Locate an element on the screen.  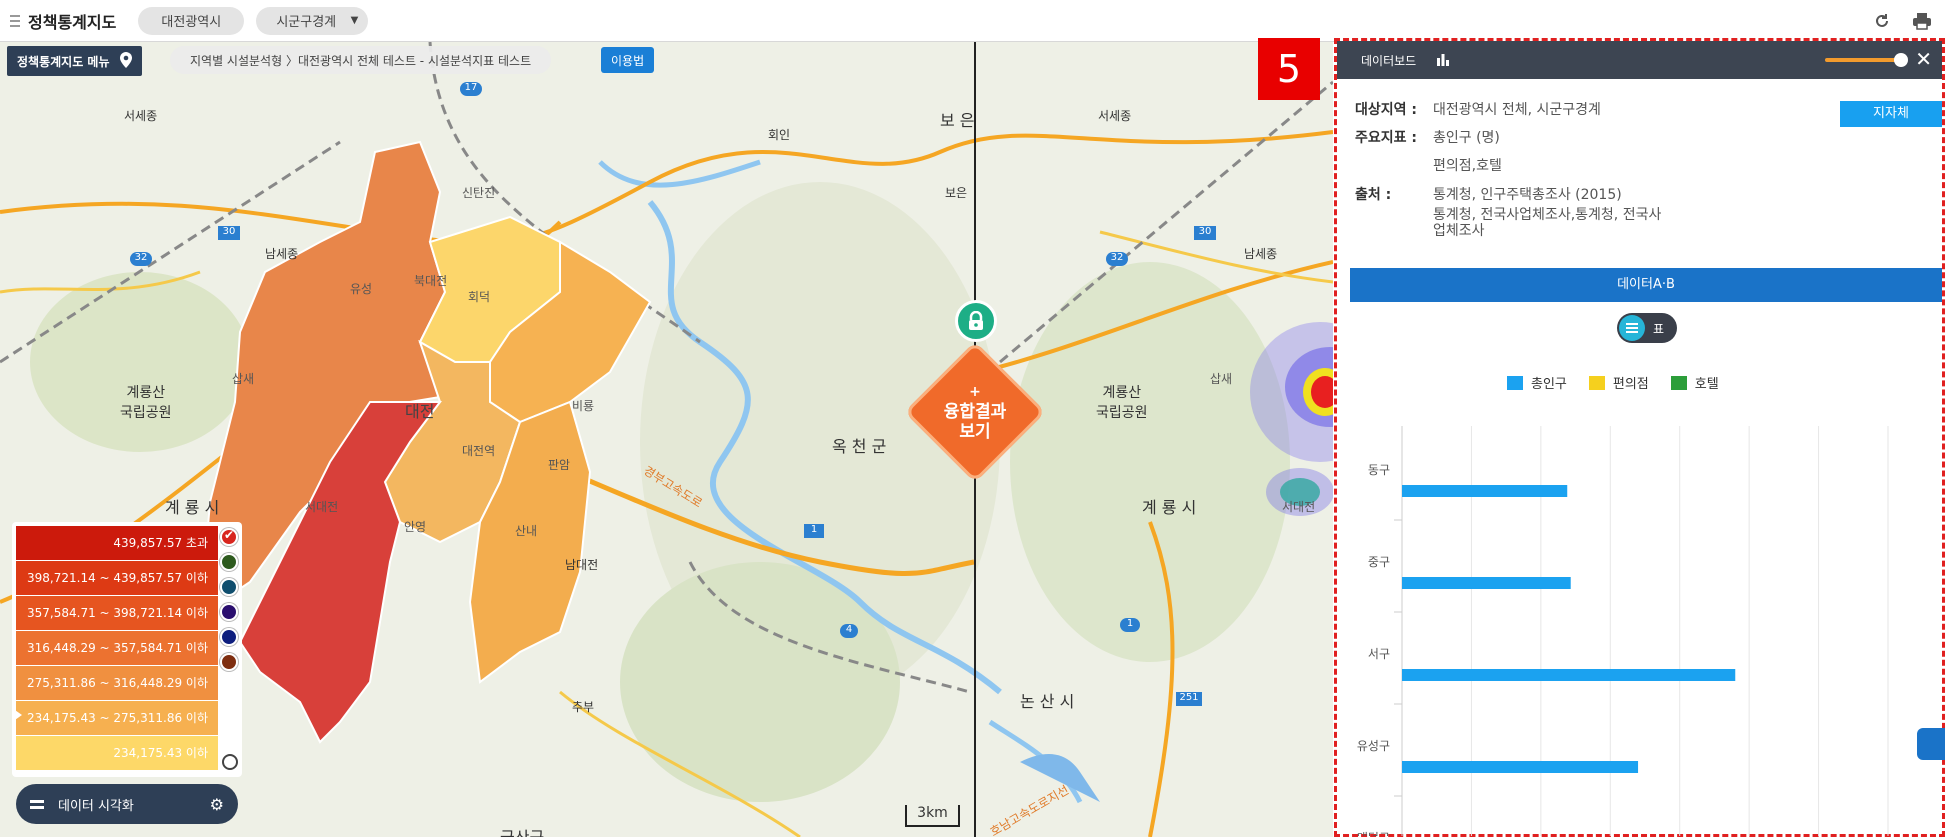
chart-legend-item: 편의점 is located at coordinates (1618, 382).